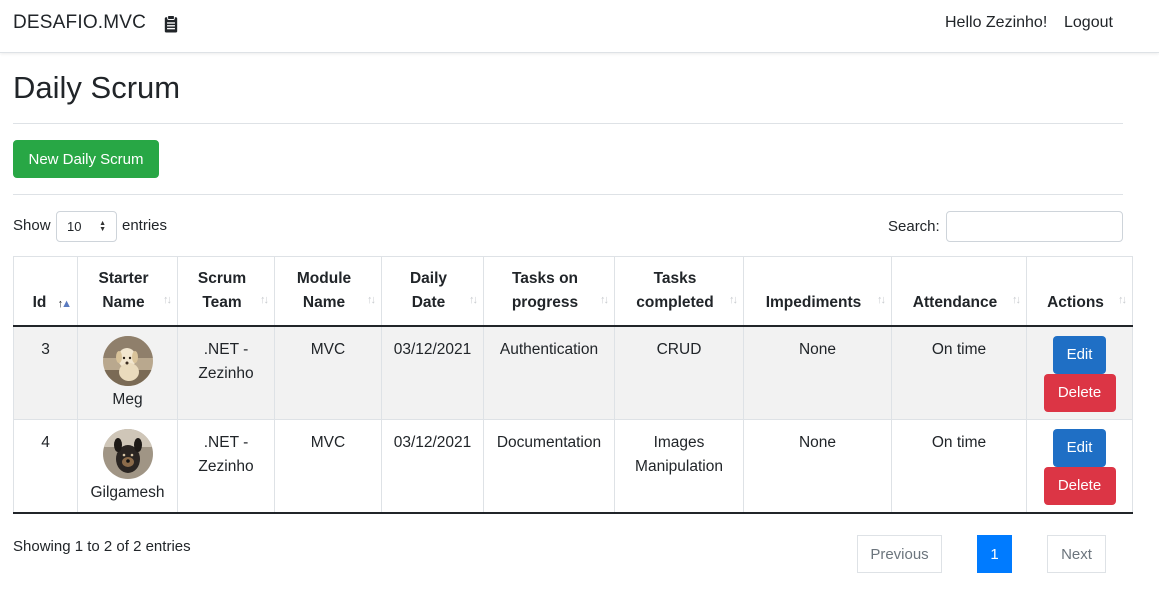 Image resolution: width=1159 pixels, height=591 pixels. I want to click on user-greeting: Hello Zezinho!, so click(996, 22).